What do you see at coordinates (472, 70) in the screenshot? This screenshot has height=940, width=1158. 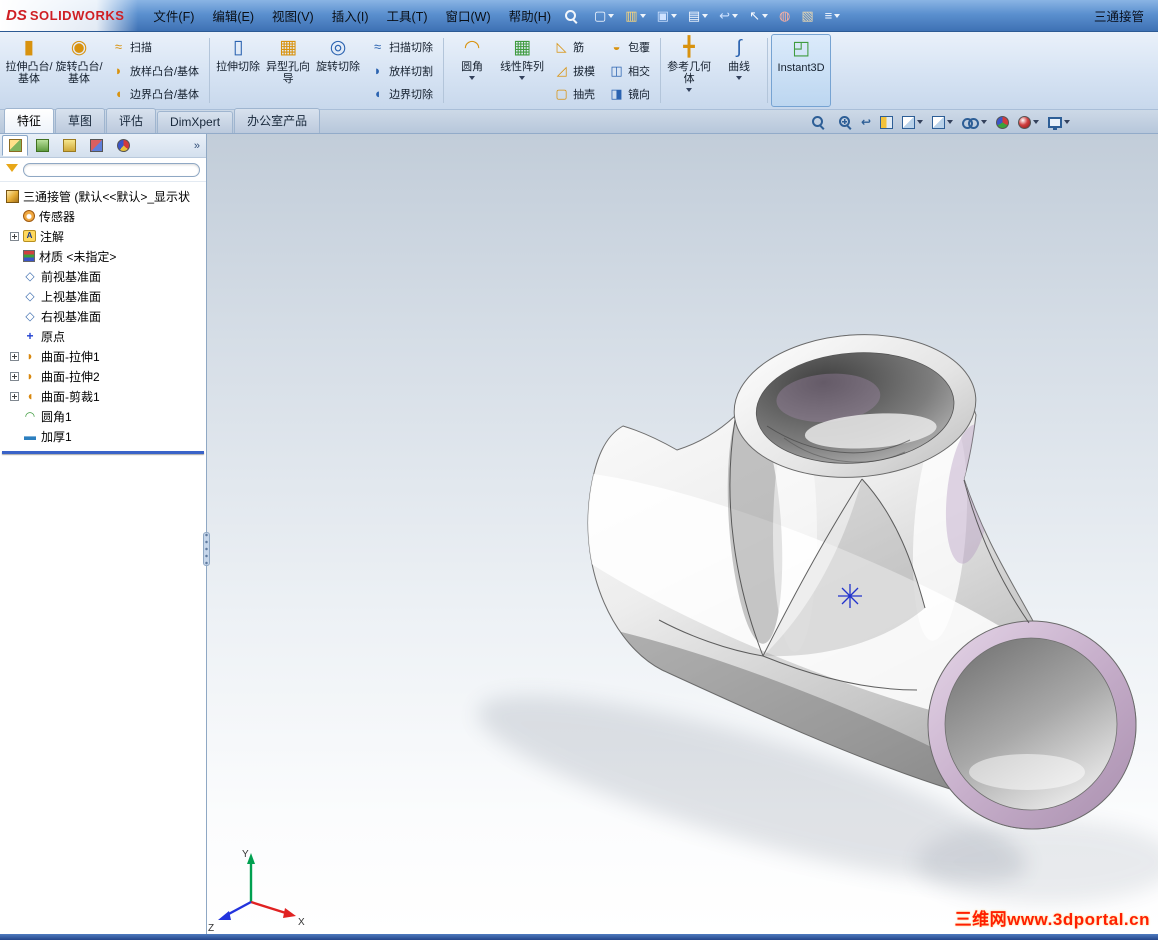 I see `fillet-button: ◠ 圆角` at bounding box center [472, 70].